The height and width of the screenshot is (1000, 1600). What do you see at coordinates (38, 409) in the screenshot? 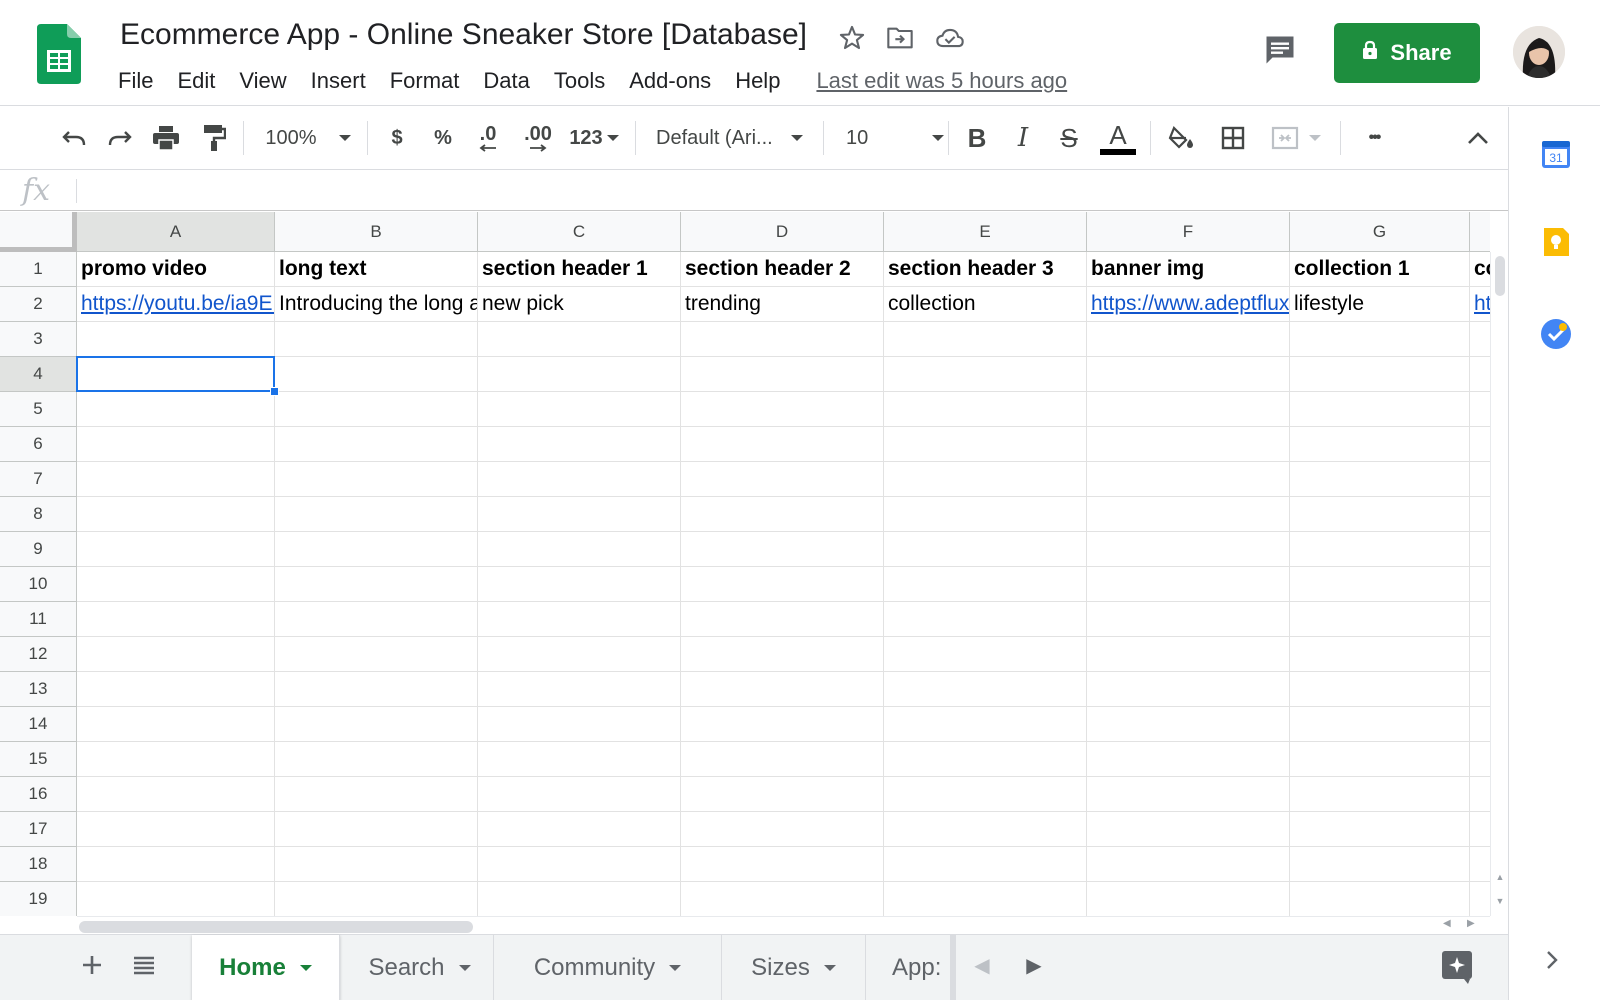
I see `row-header-5: 5` at bounding box center [38, 409].